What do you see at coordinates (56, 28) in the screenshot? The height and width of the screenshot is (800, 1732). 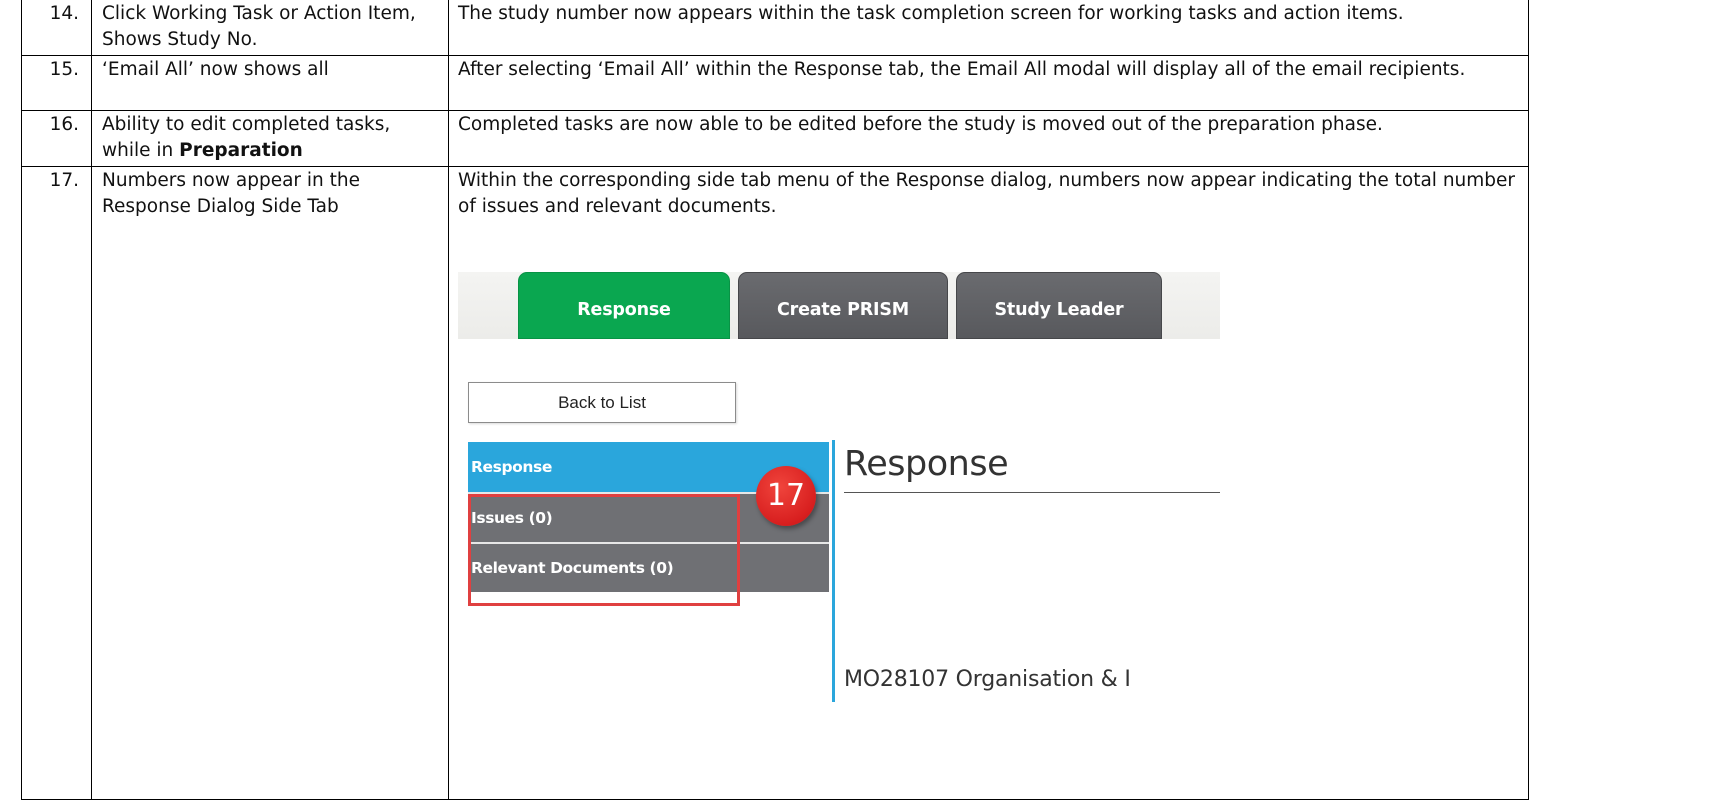 I see `row-number: 14.` at bounding box center [56, 28].